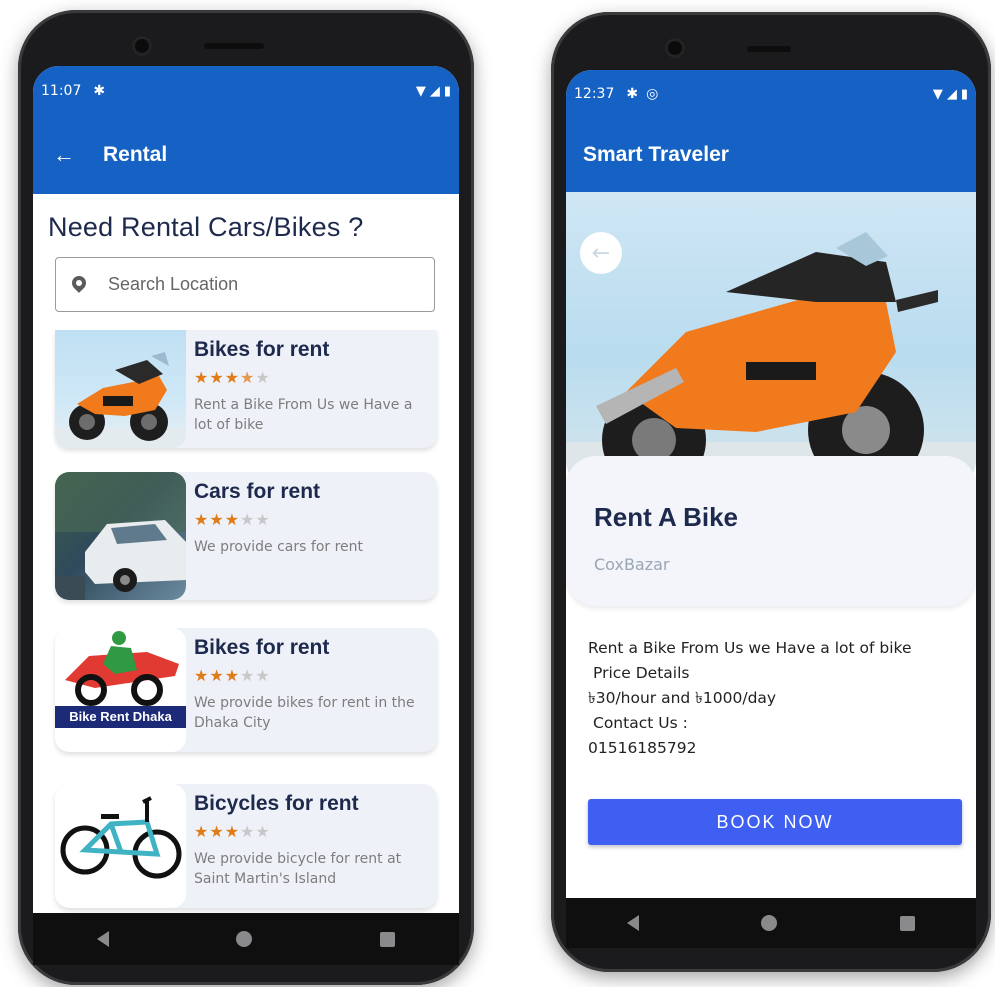 The height and width of the screenshot is (987, 995). Describe the element at coordinates (666, 517) in the screenshot. I see `detail-title: Rent A Bike` at that location.